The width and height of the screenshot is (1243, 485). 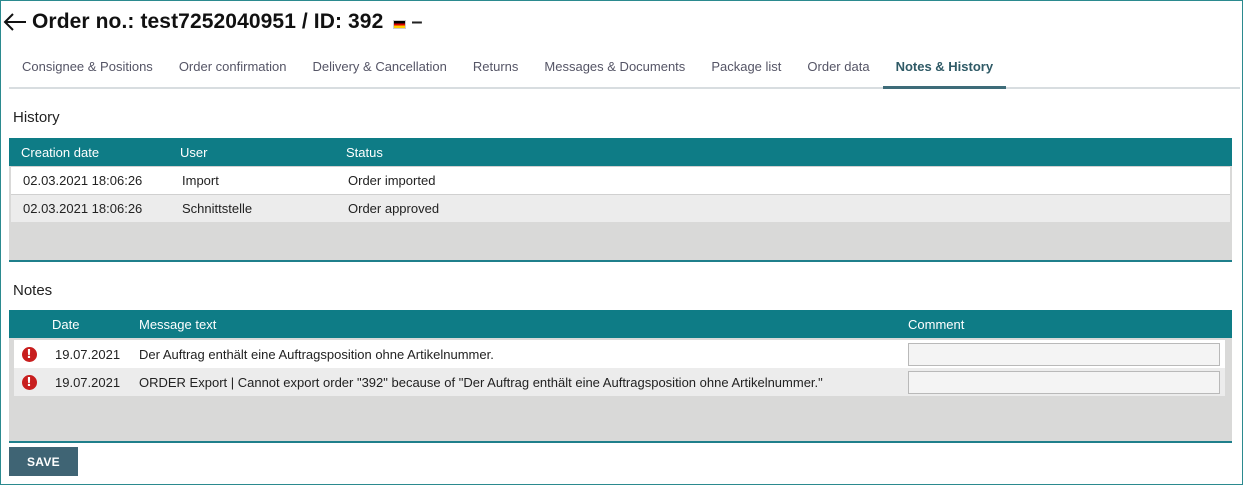 I want to click on header-dash: –, so click(x=417, y=21).